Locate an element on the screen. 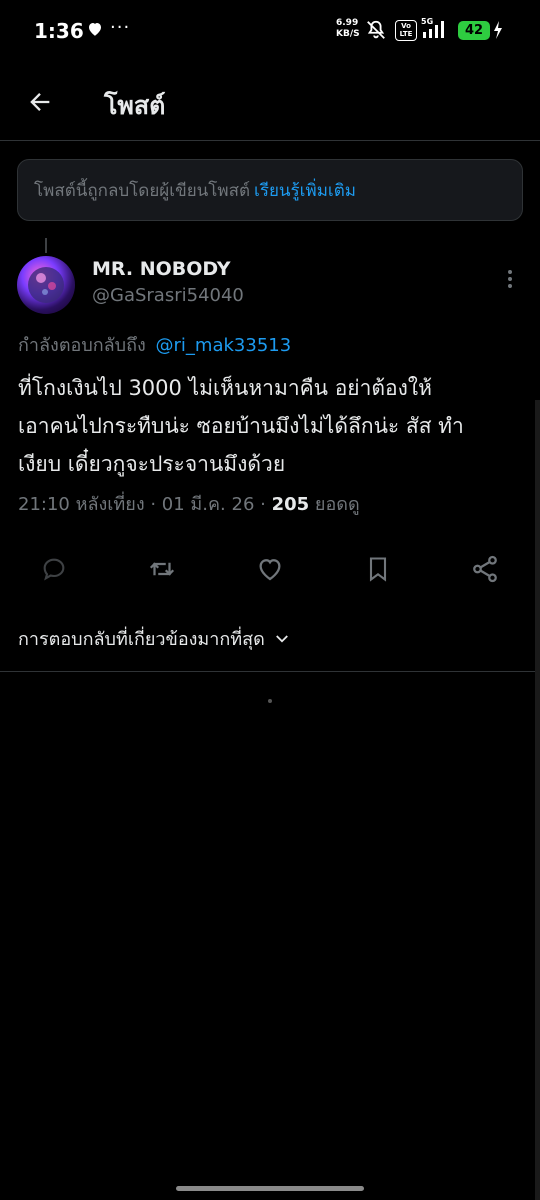  page-title: โพสต์ is located at coordinates (135, 105).